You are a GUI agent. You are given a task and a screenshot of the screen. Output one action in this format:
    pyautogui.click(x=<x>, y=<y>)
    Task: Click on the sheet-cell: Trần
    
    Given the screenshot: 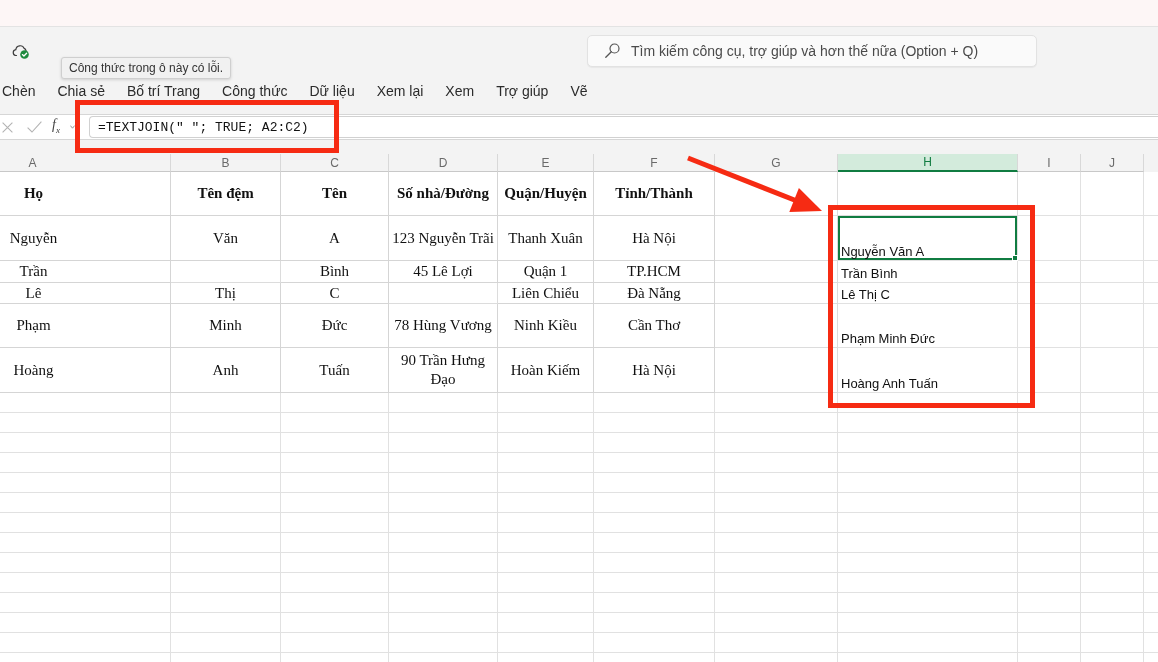 What is the action you would take?
    pyautogui.click(x=85, y=272)
    